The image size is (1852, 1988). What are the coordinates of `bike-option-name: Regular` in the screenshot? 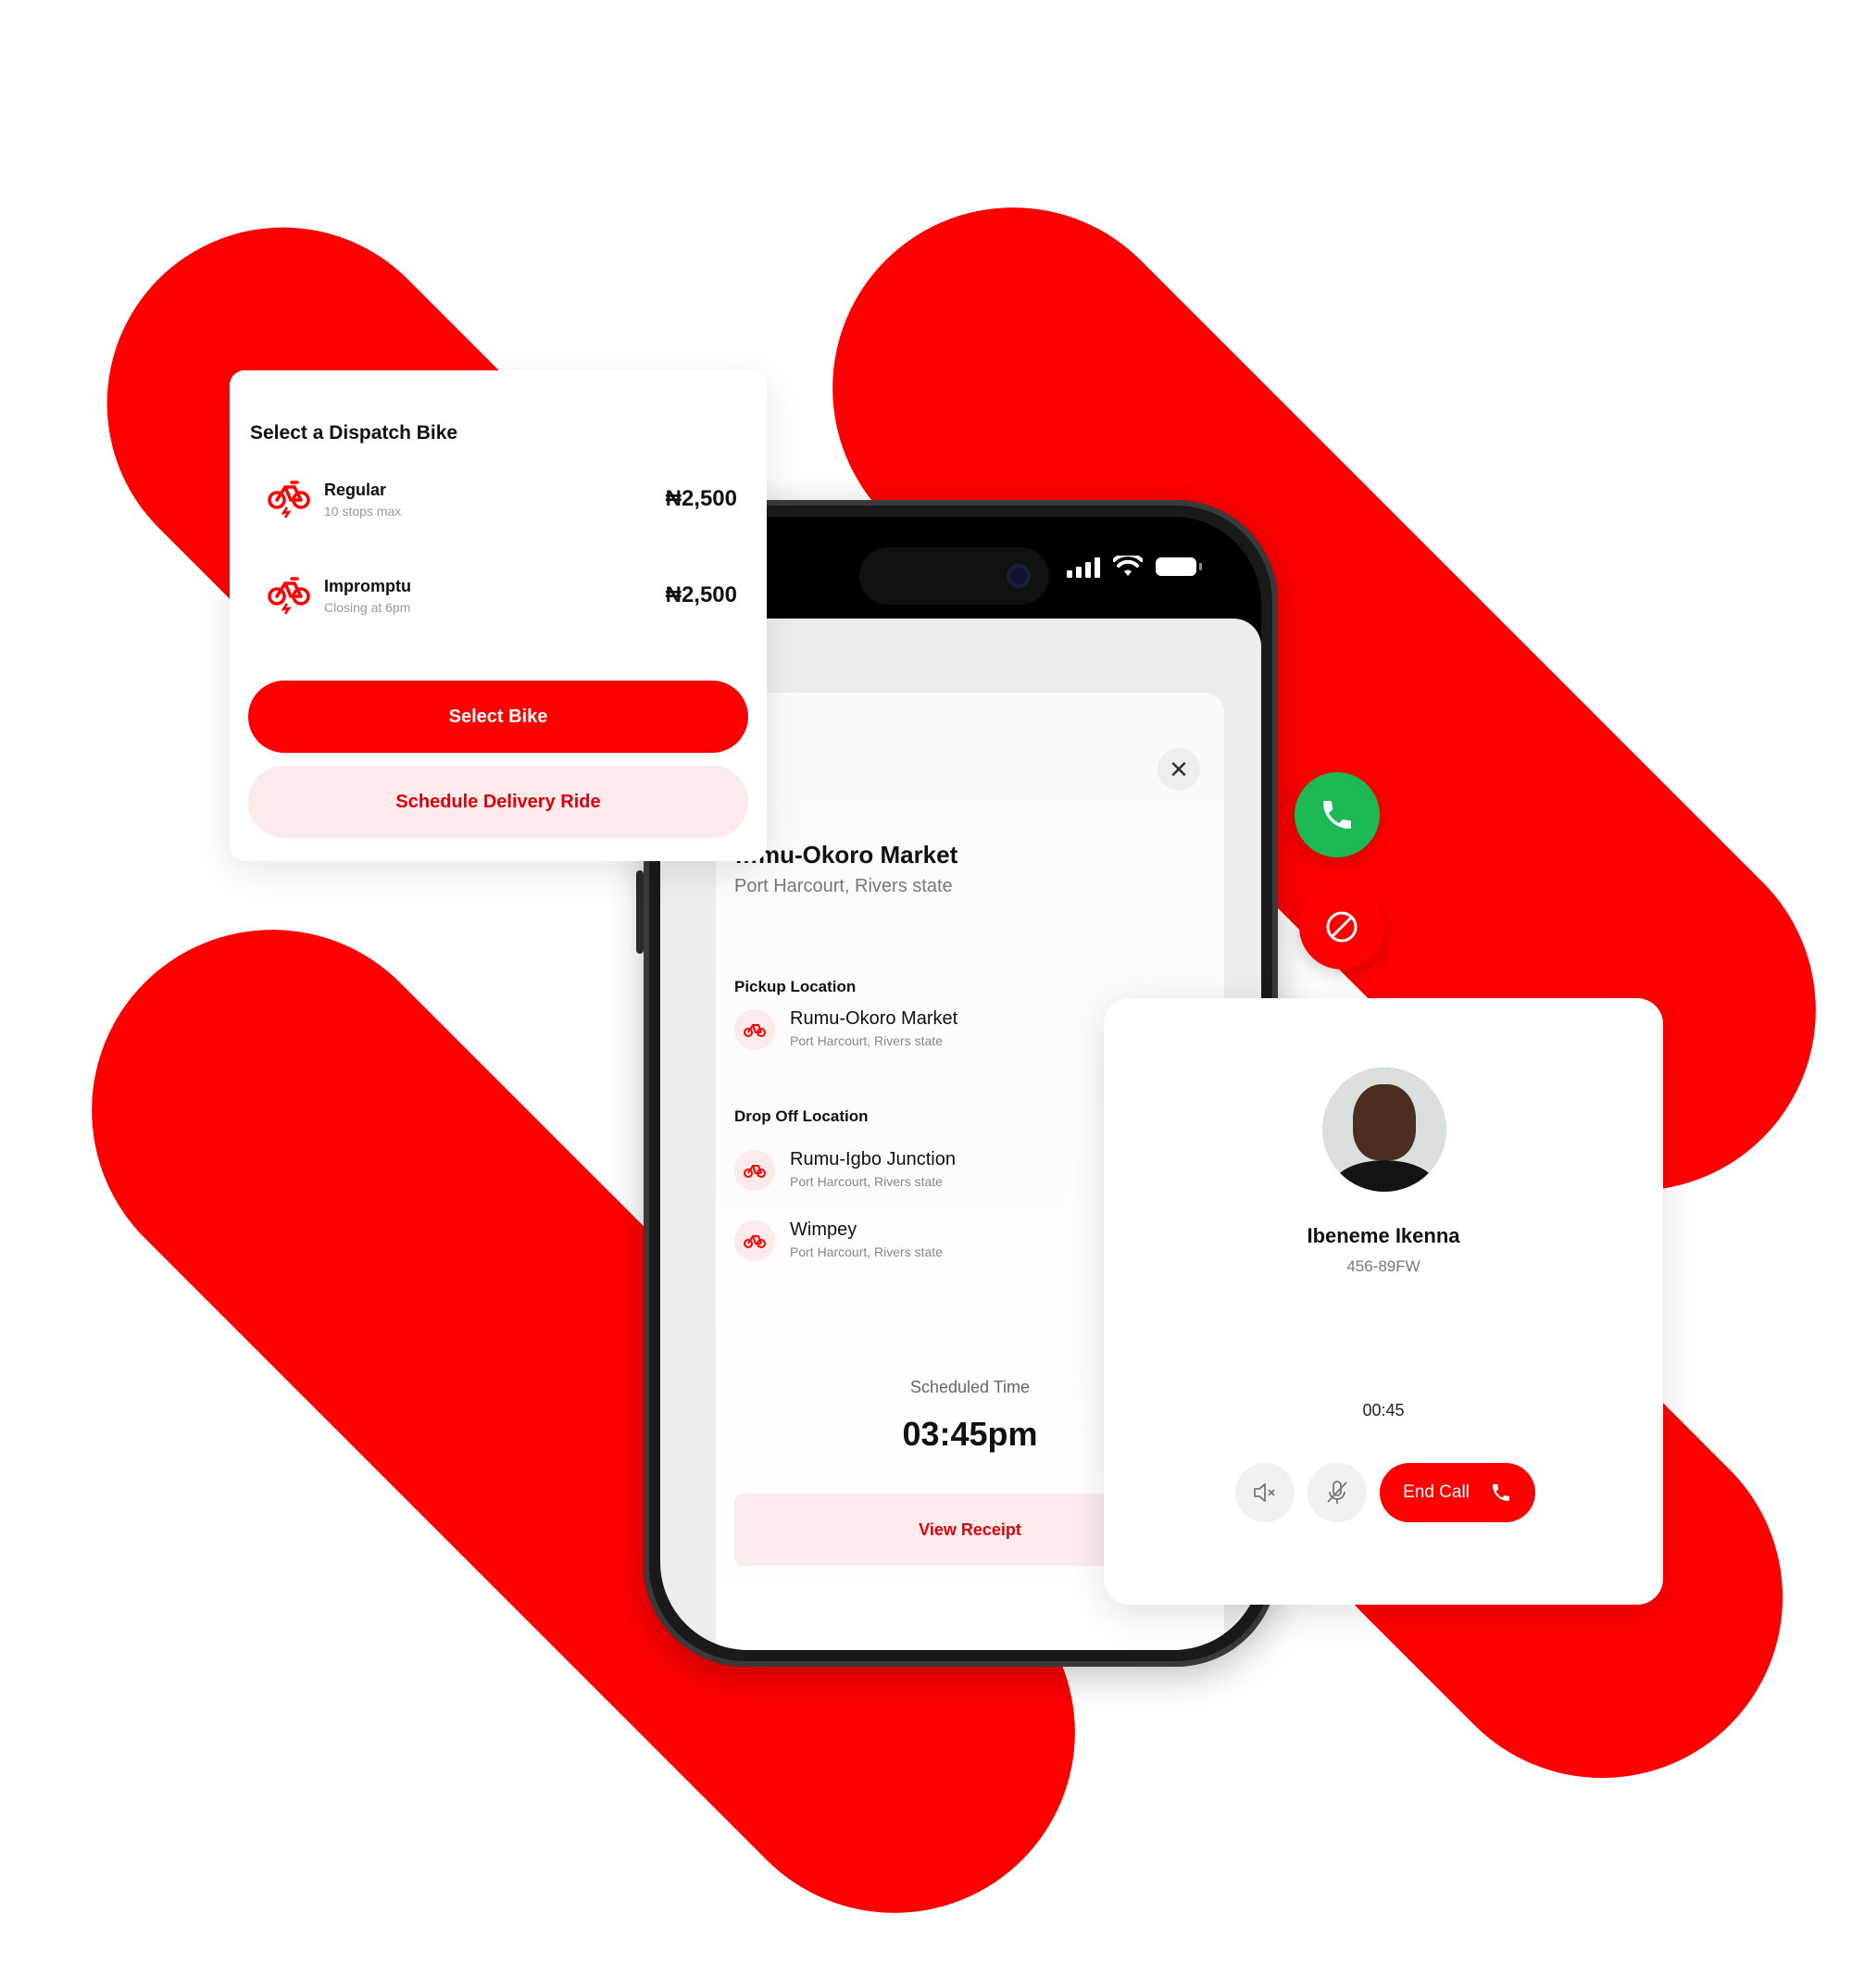 It's located at (355, 489).